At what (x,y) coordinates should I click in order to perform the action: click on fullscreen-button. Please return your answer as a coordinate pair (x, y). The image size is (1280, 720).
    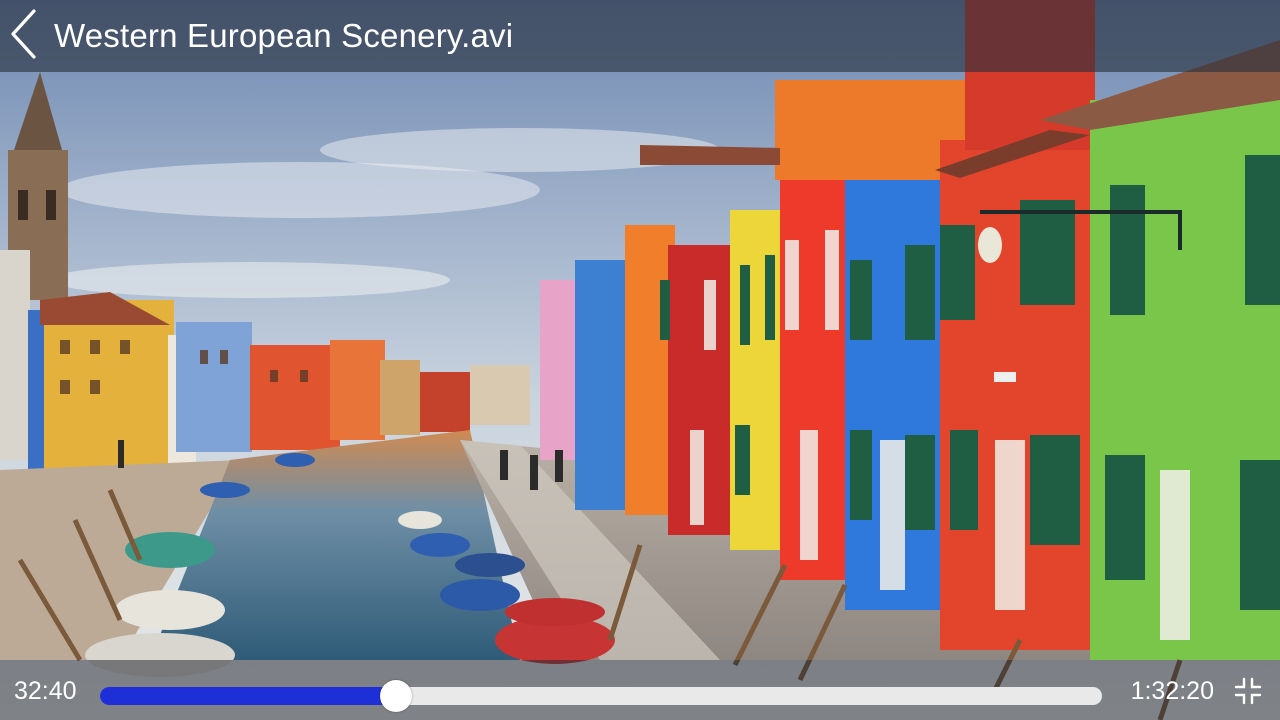
    Looking at the image, I should click on (1248, 691).